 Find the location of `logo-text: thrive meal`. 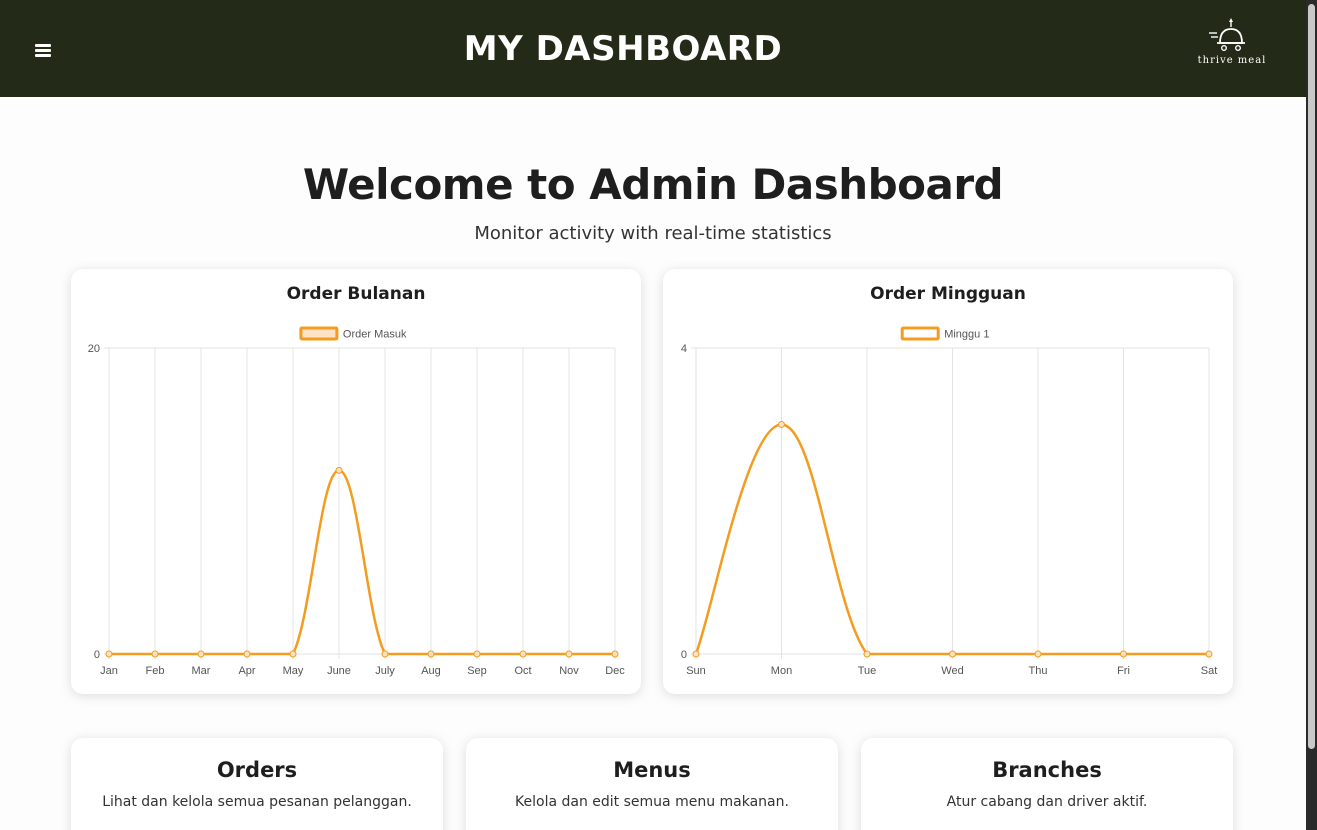

logo-text: thrive meal is located at coordinates (1232, 60).